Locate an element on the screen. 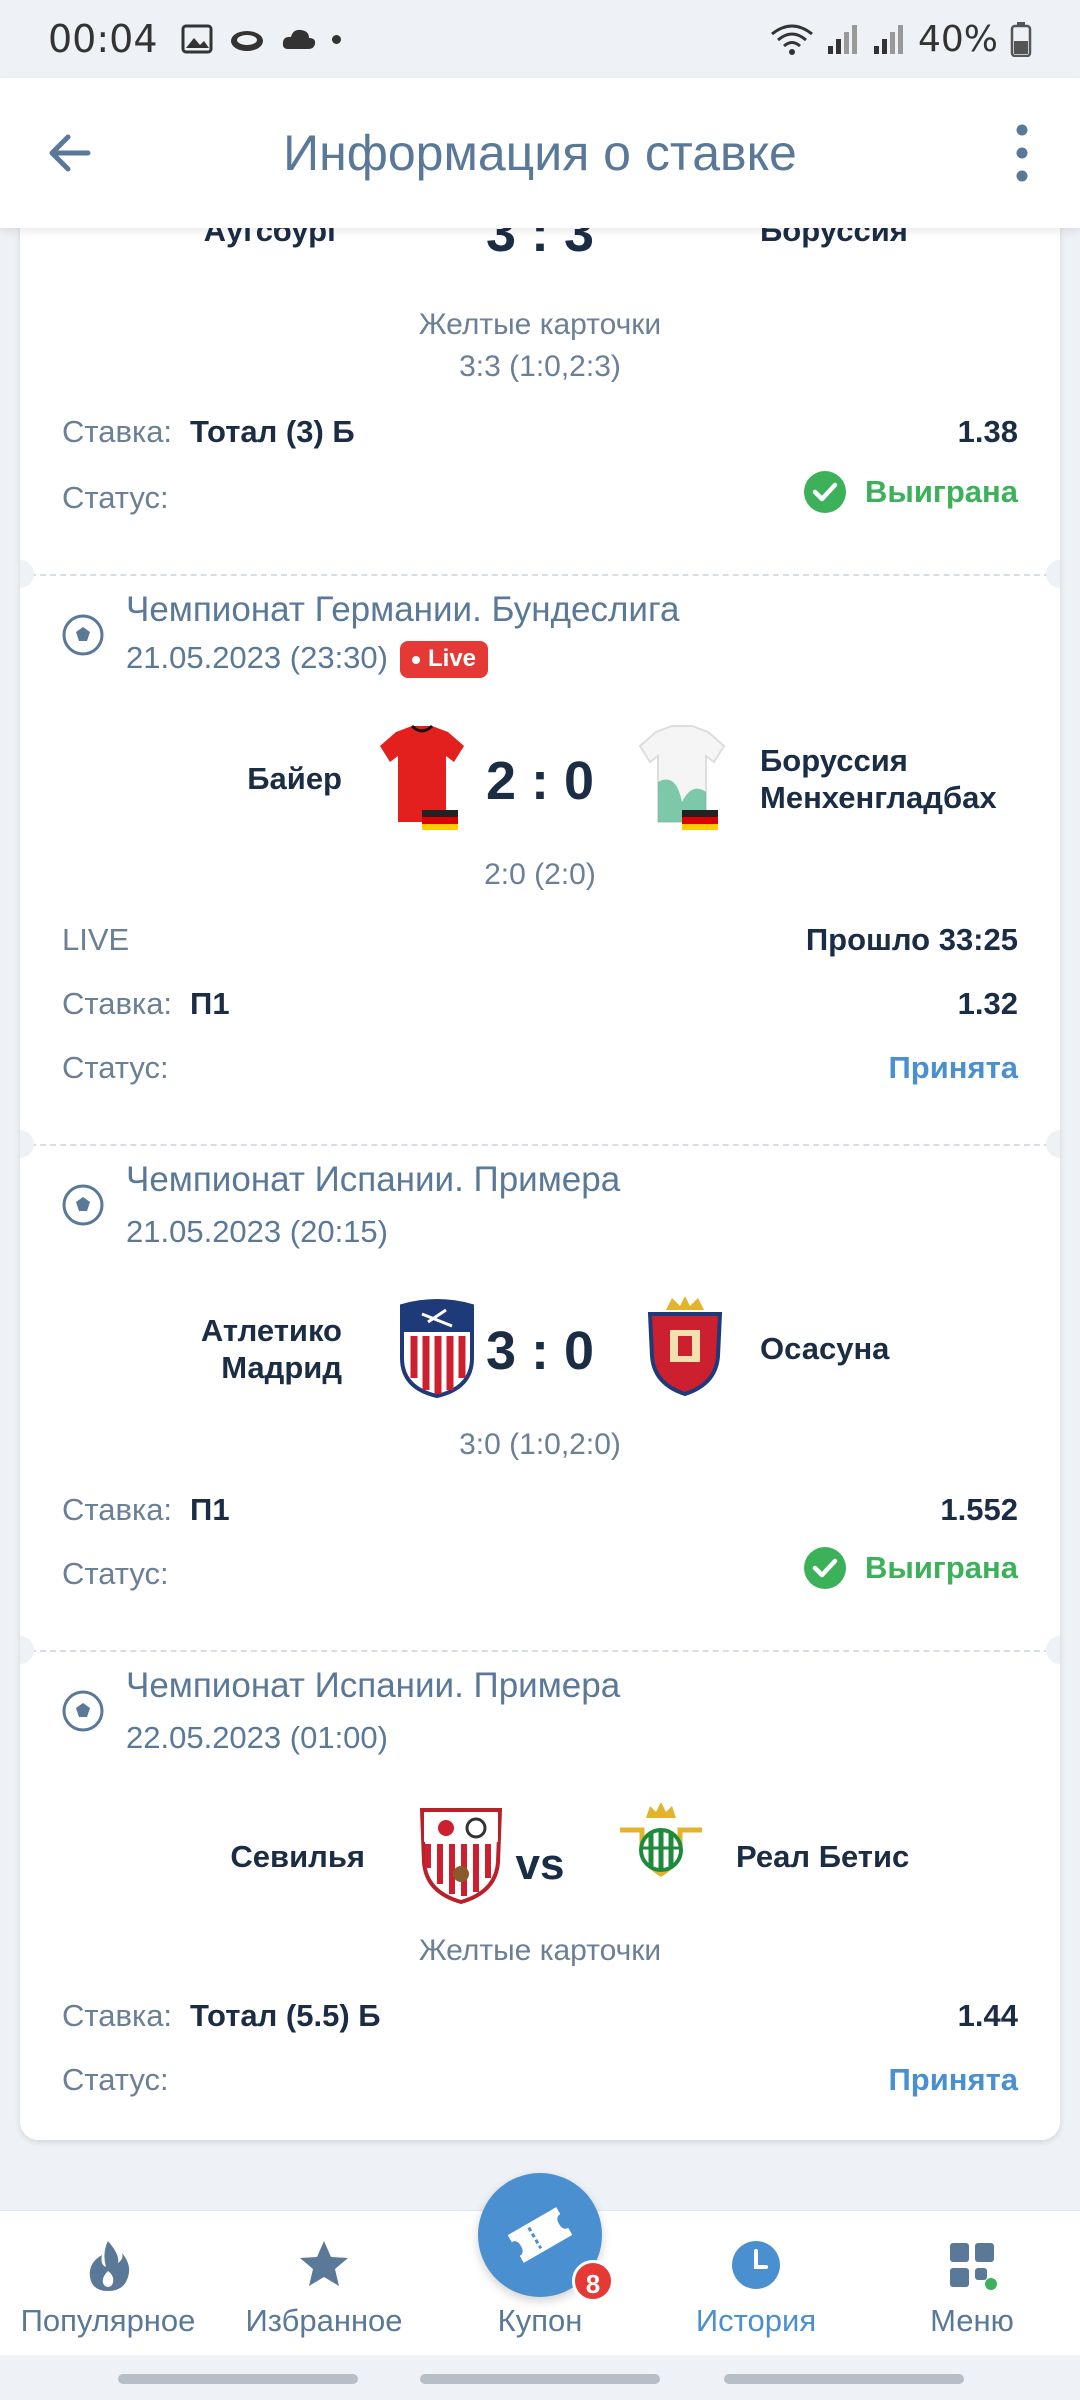 The width and height of the screenshot is (1080, 2400). more-vertical-icon is located at coordinates (1022, 153).